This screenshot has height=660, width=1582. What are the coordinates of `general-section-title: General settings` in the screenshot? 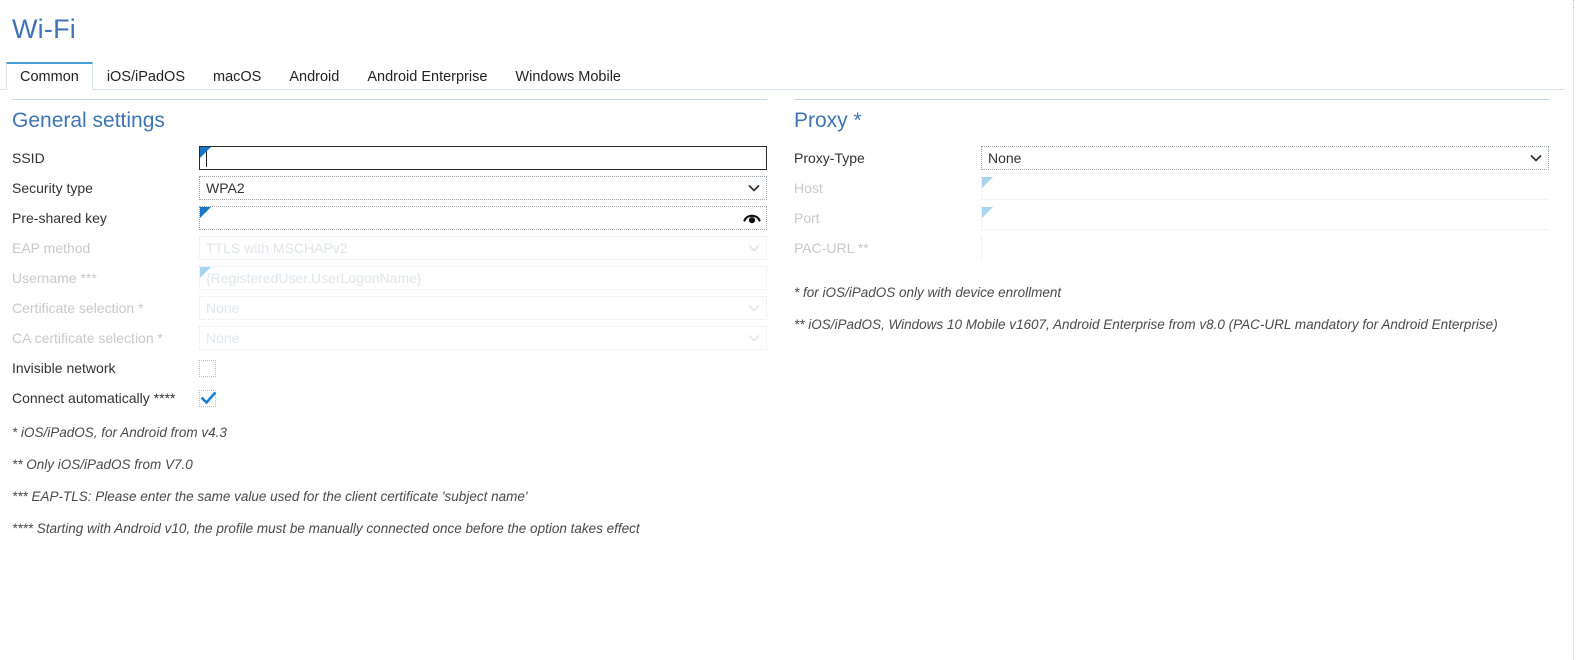 It's located at (88, 120).